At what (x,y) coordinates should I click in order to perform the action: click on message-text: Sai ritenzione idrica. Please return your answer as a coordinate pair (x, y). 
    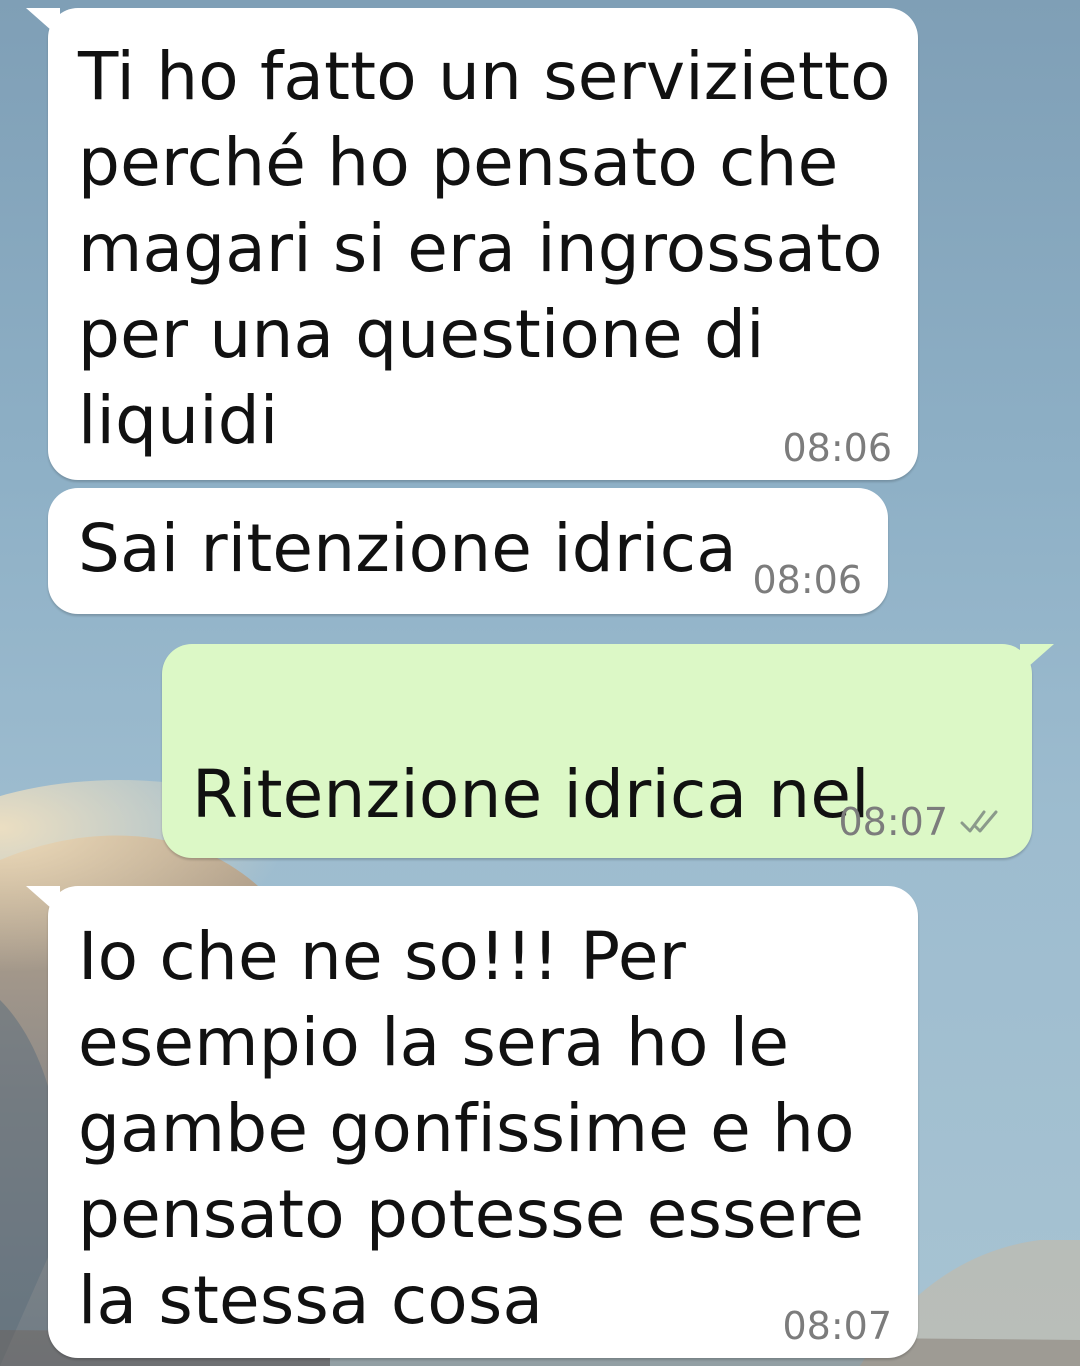
    Looking at the image, I should click on (407, 548).